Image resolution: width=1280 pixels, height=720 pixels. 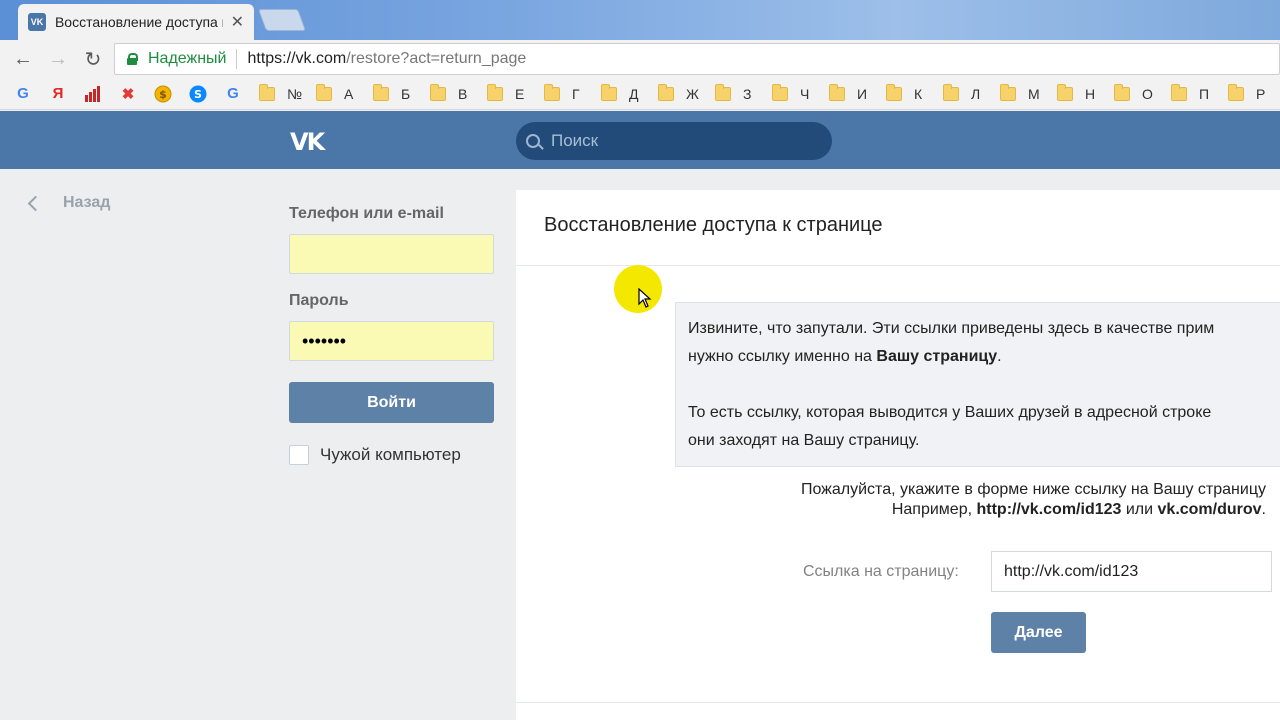 What do you see at coordinates (1204, 93) in the screenshot?
I see `bookmark-folder-label: П` at bounding box center [1204, 93].